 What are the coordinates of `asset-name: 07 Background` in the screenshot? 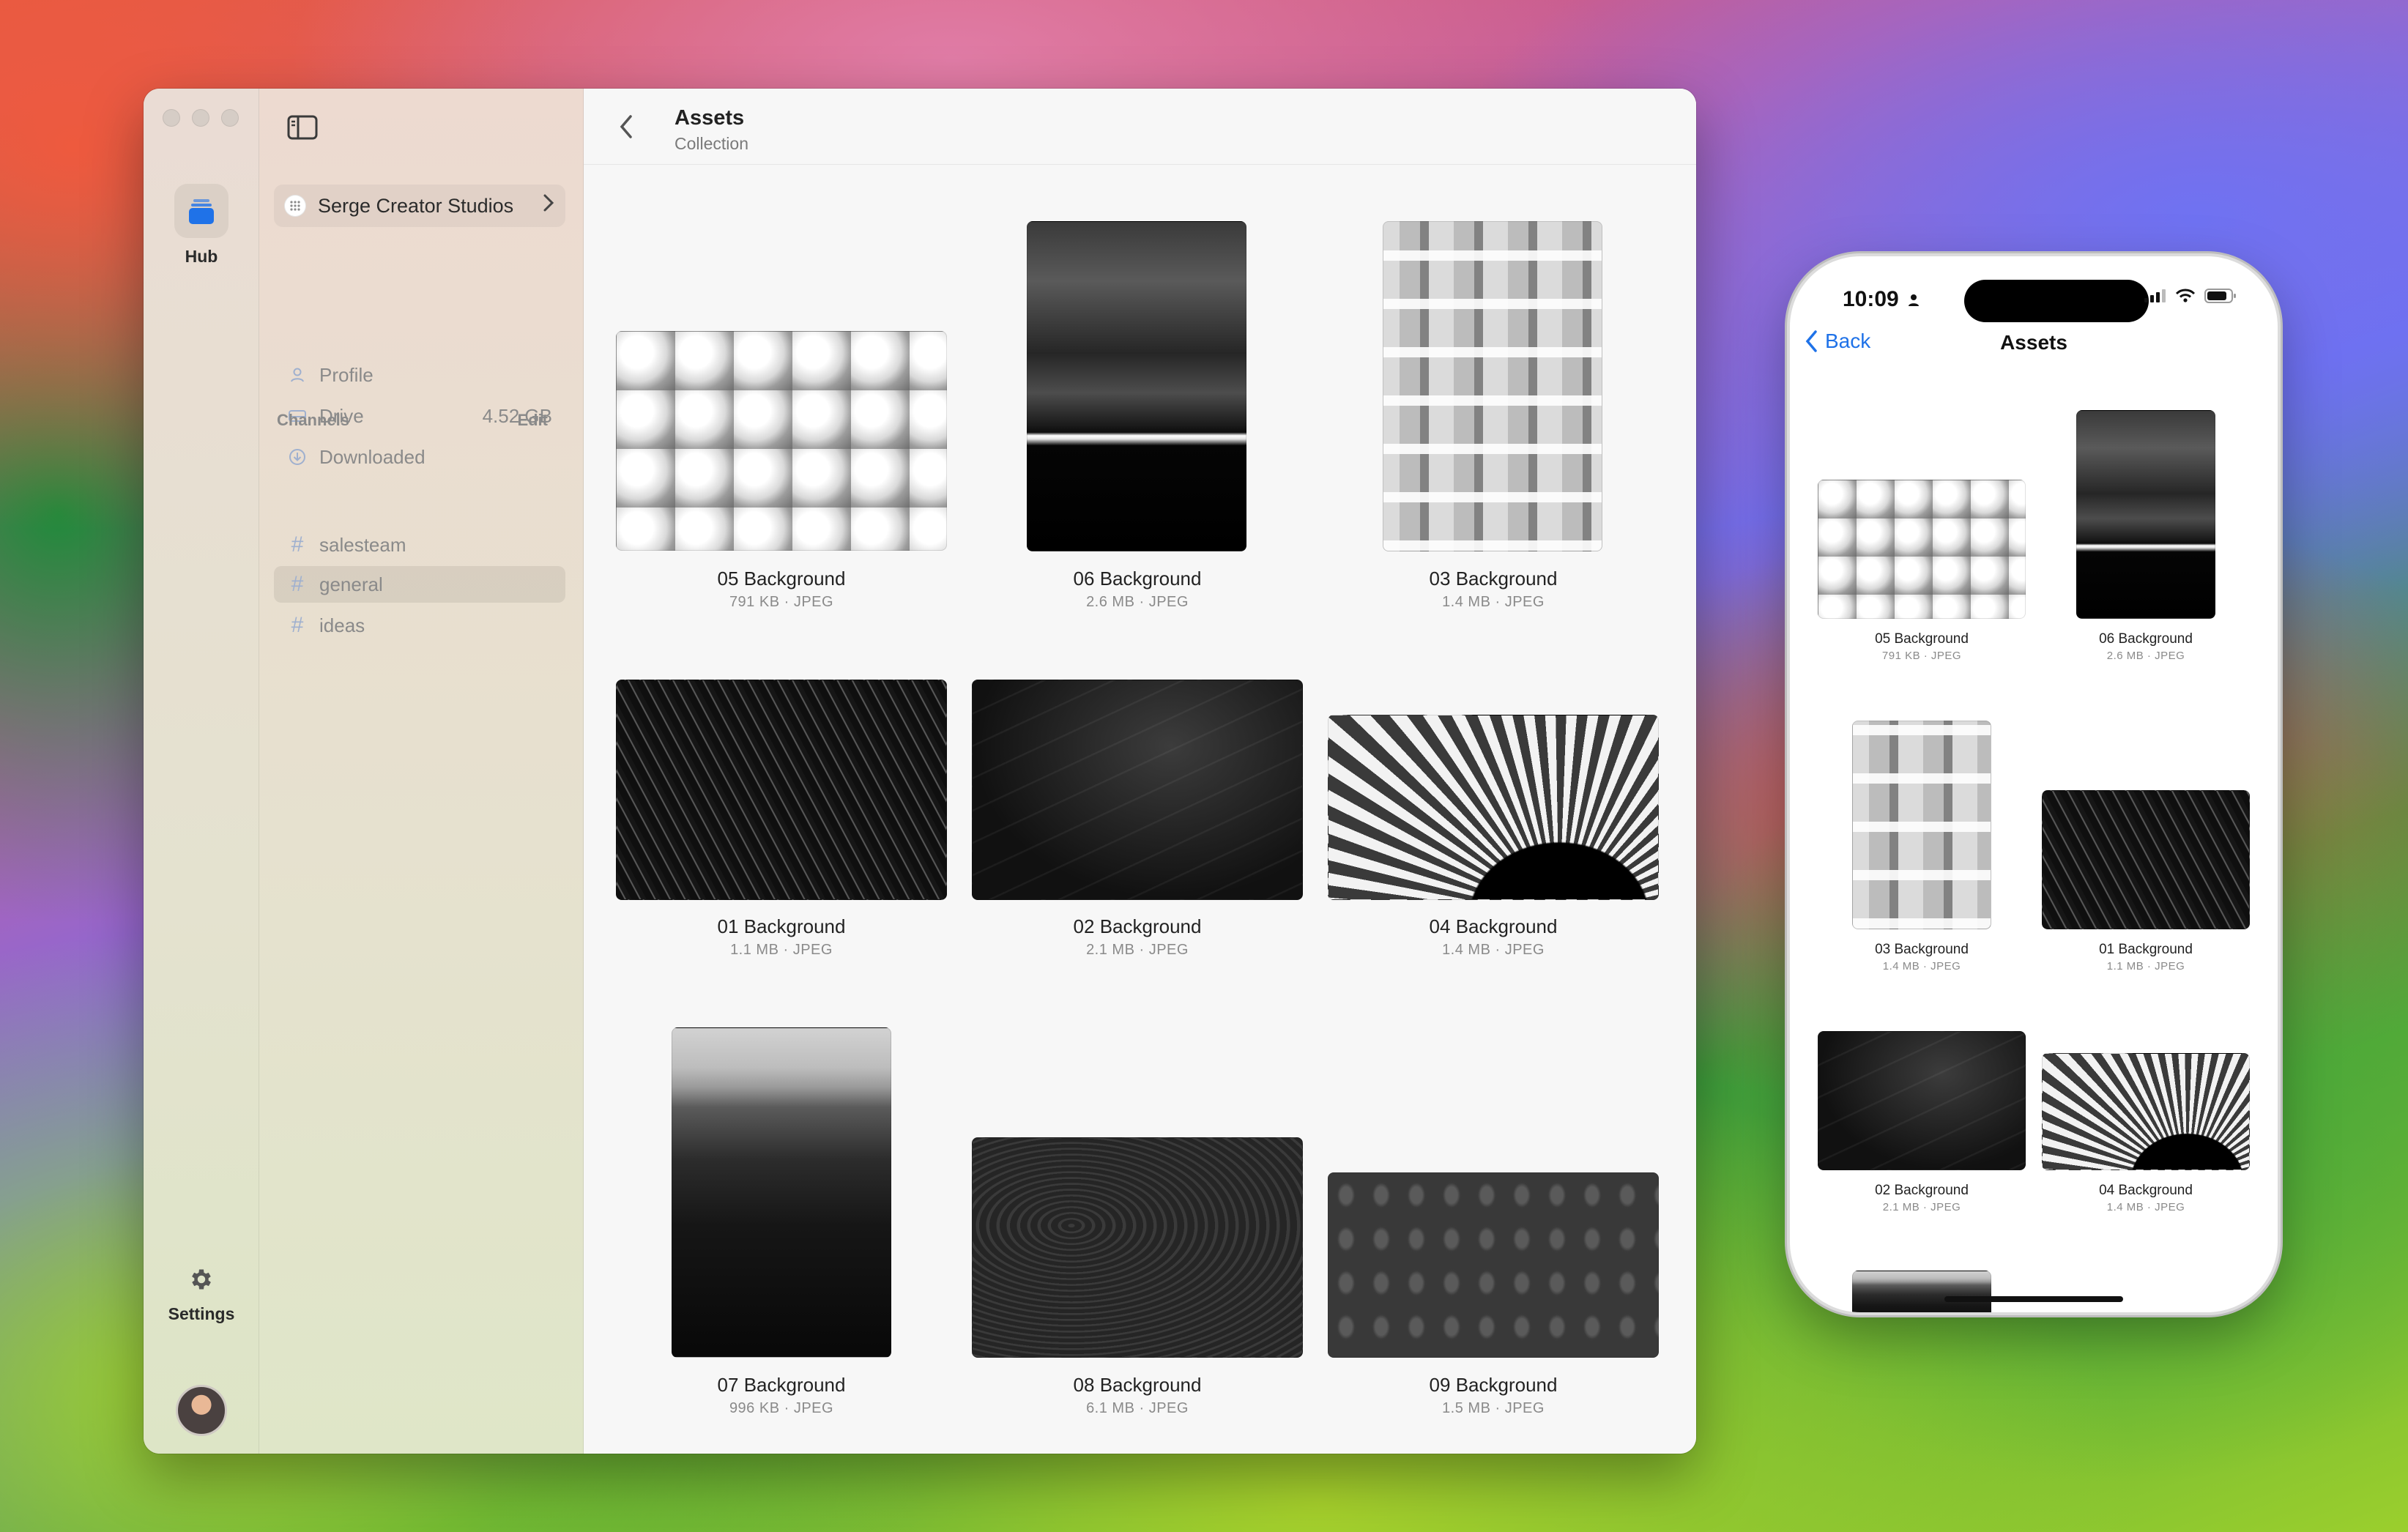 It's located at (781, 1385).